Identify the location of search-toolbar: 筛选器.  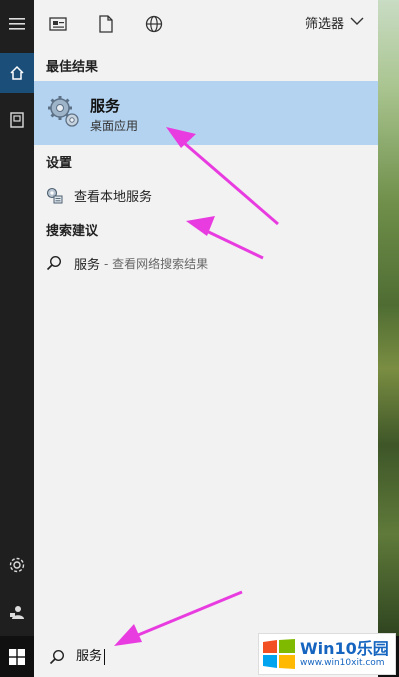
(206, 24).